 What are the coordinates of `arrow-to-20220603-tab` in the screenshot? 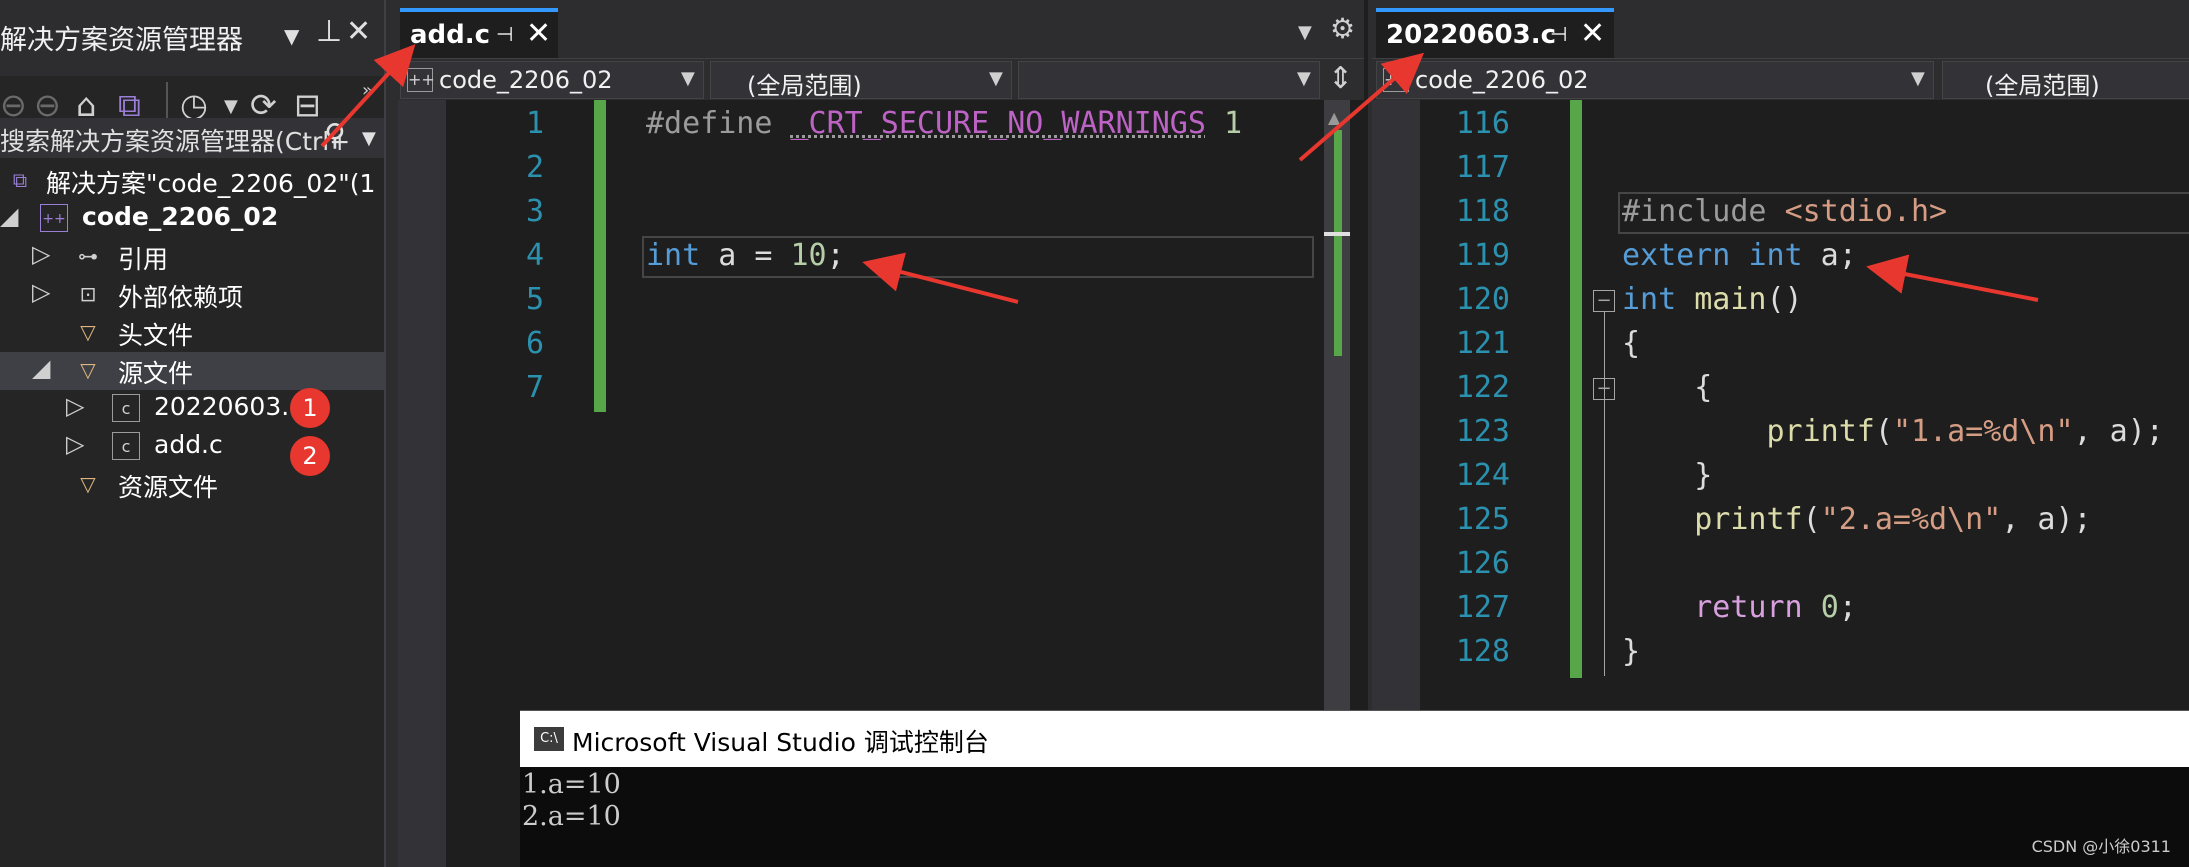 It's located at (1361, 107).